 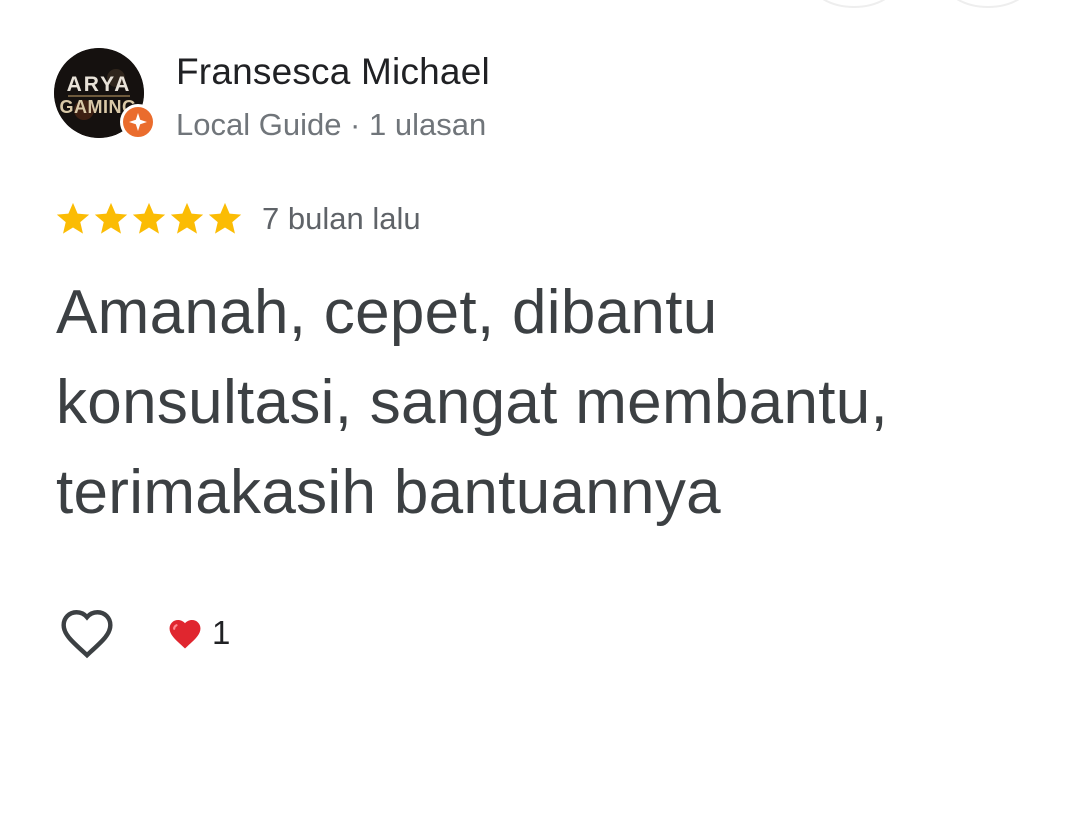 I want to click on like-button, so click(x=87, y=633).